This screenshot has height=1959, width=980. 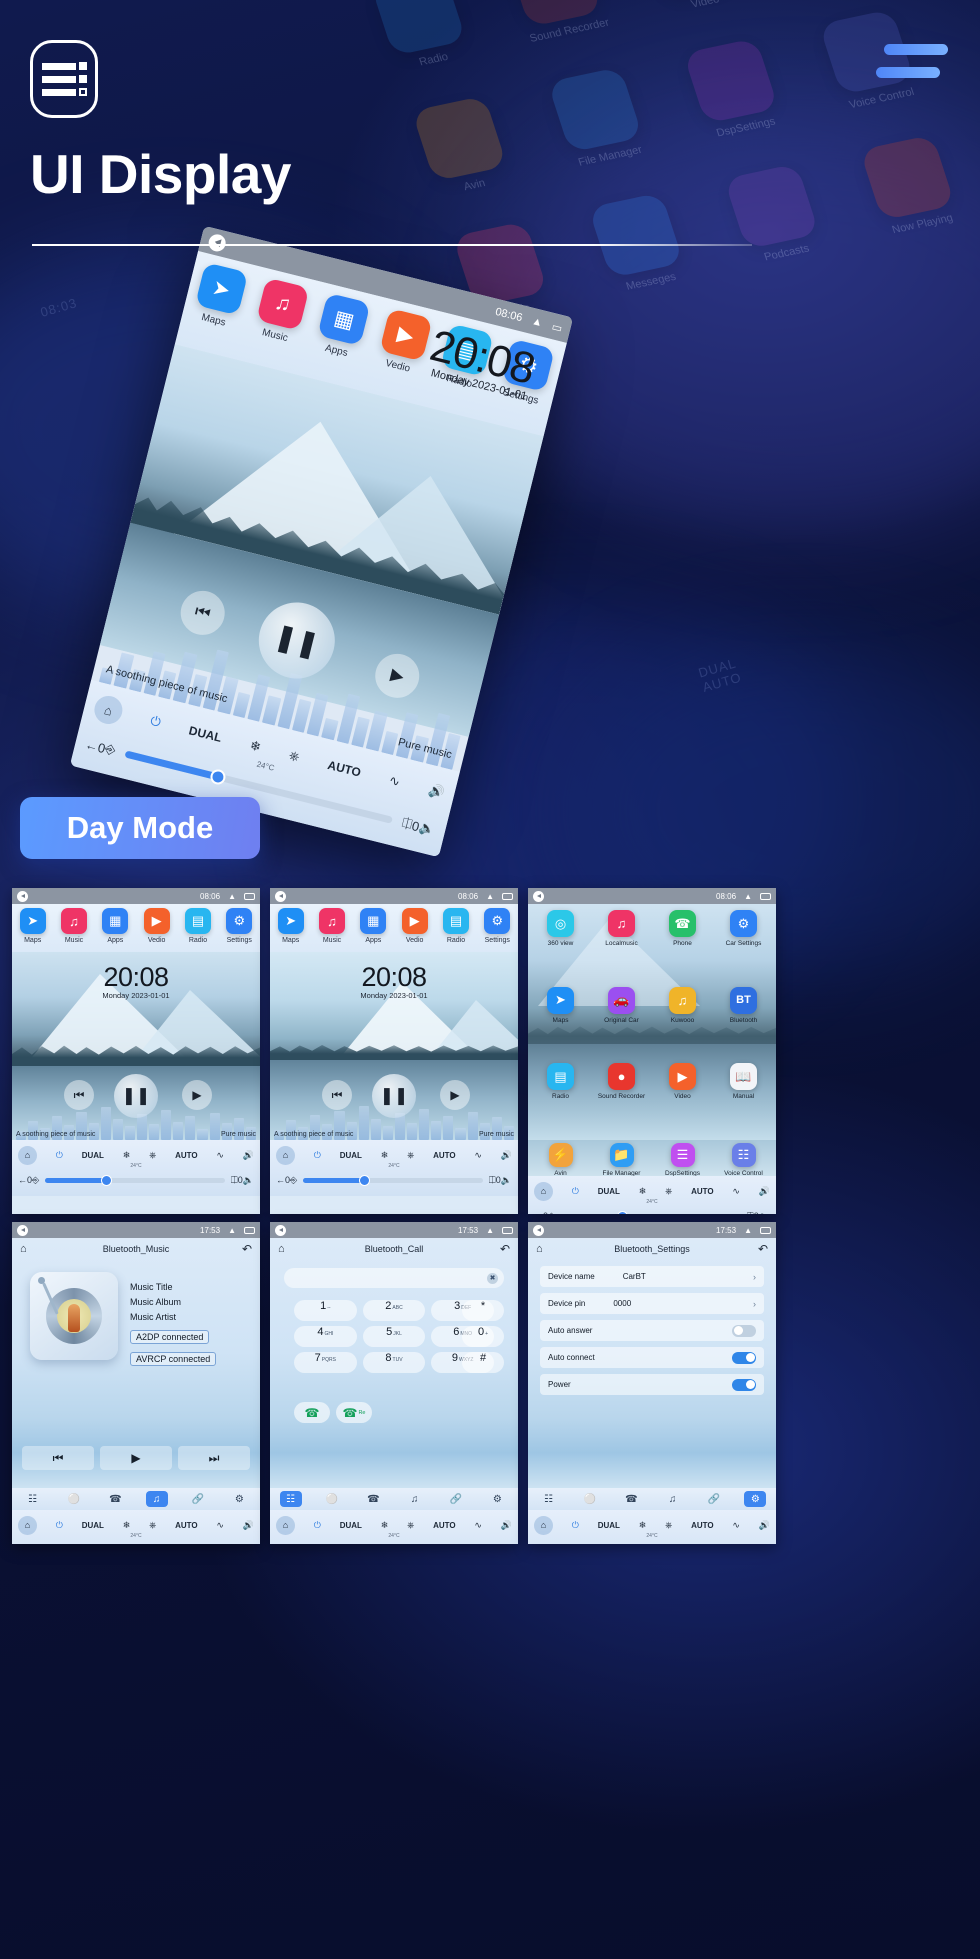 What do you see at coordinates (394, 1336) in the screenshot?
I see `dial-key-5: 5 JKL` at bounding box center [394, 1336].